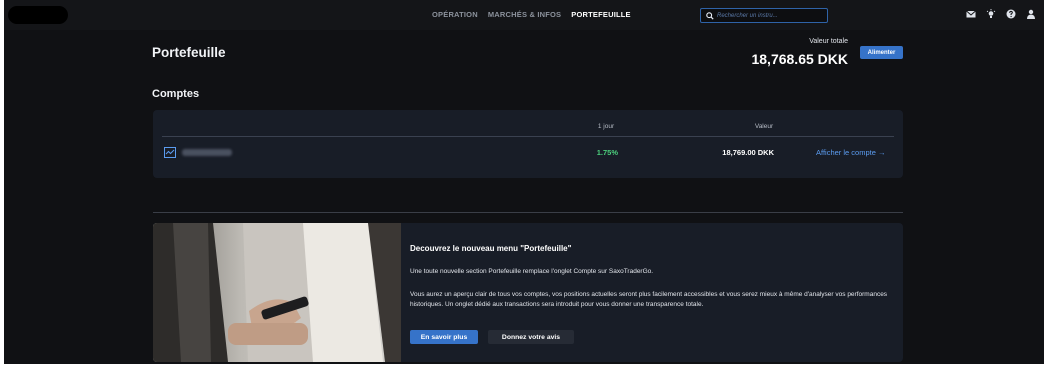 The height and width of the screenshot is (367, 1048). I want to click on column-header-1-day: 1 jour, so click(606, 126).